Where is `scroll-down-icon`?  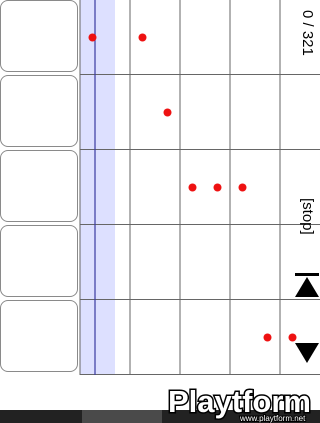
scroll-down-icon is located at coordinates (307, 353).